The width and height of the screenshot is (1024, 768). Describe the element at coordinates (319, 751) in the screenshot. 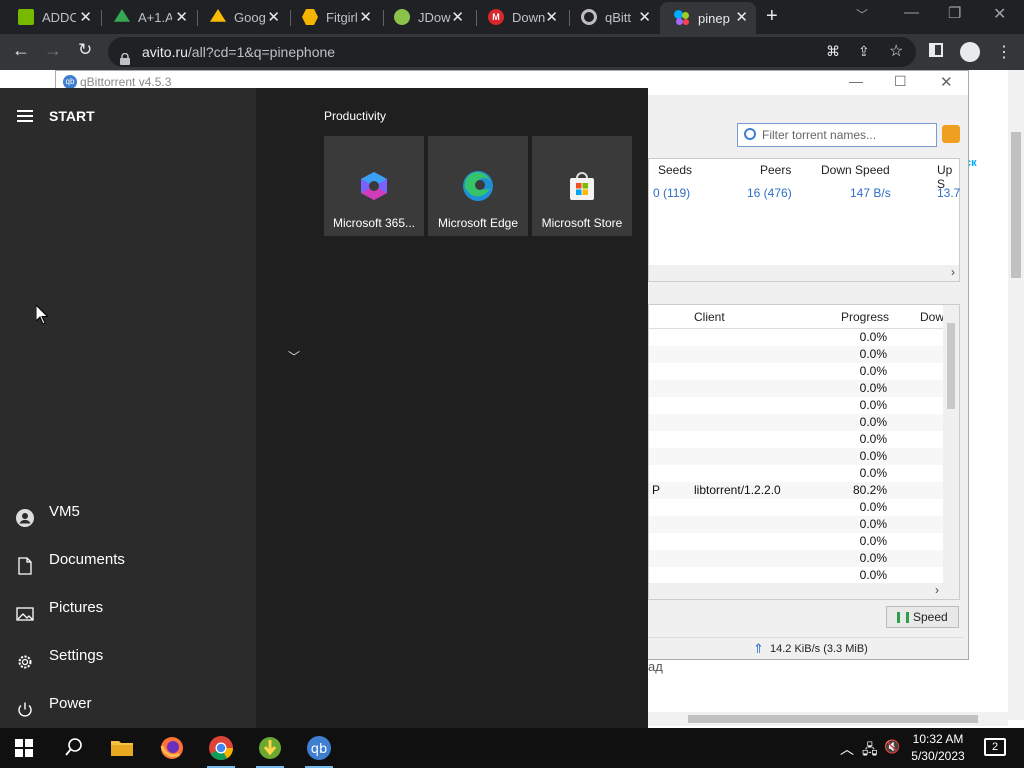

I see `qbittorrent-icon: qb` at that location.